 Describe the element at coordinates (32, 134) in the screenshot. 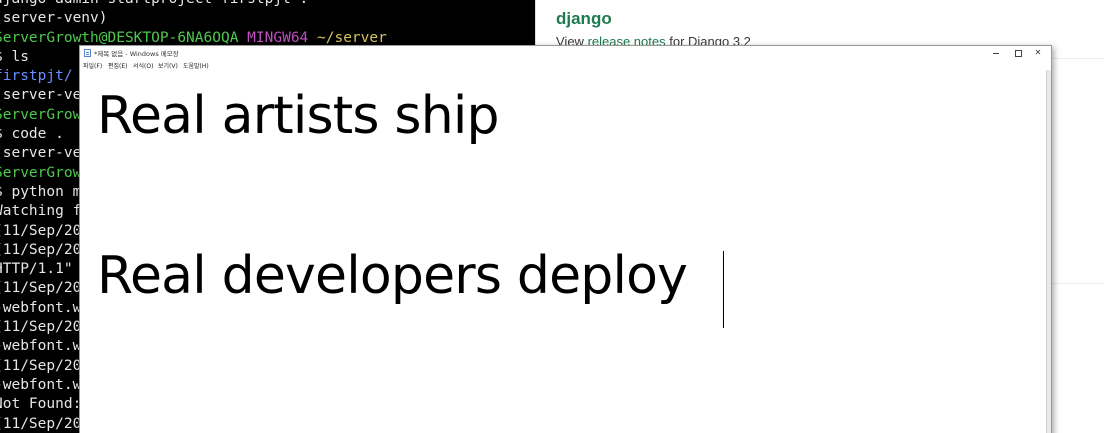

I see `terminal-text: $ code .` at that location.